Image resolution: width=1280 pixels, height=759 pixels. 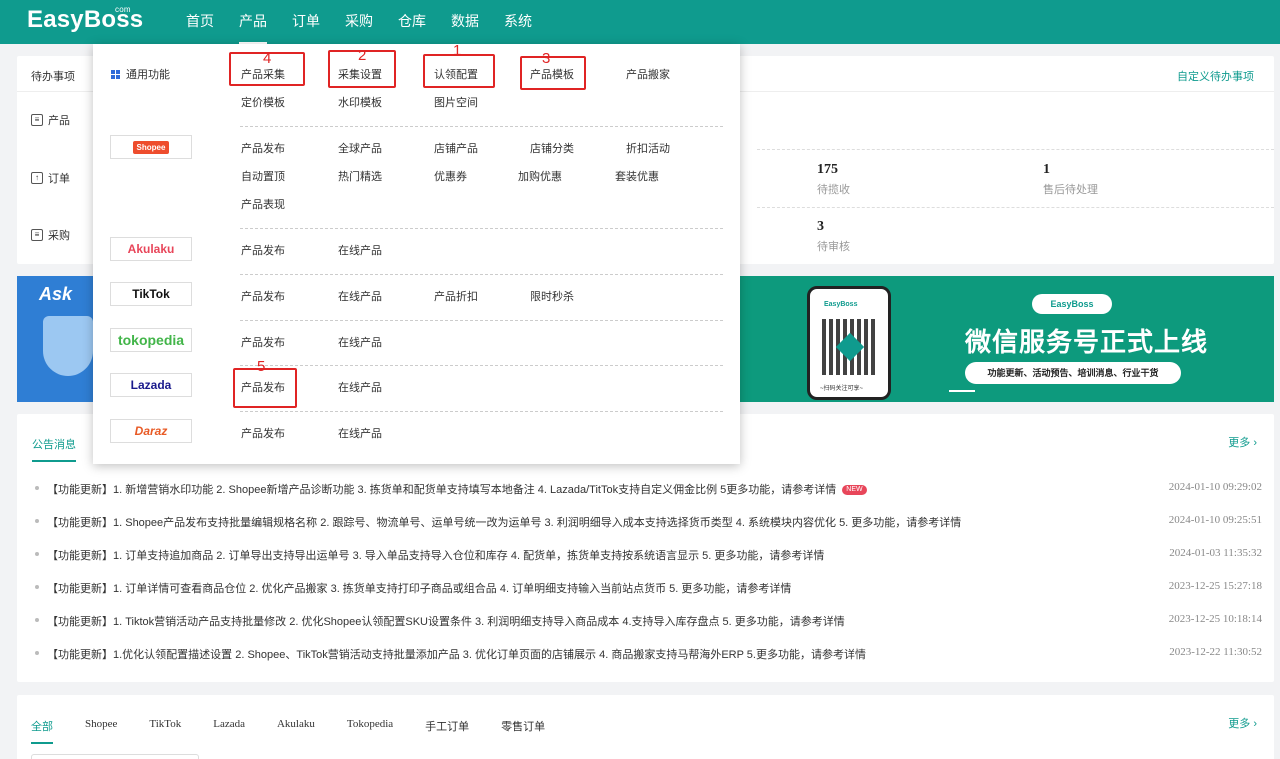 I want to click on stat-aftersale: 1 售后待处理, so click(x=1070, y=179).